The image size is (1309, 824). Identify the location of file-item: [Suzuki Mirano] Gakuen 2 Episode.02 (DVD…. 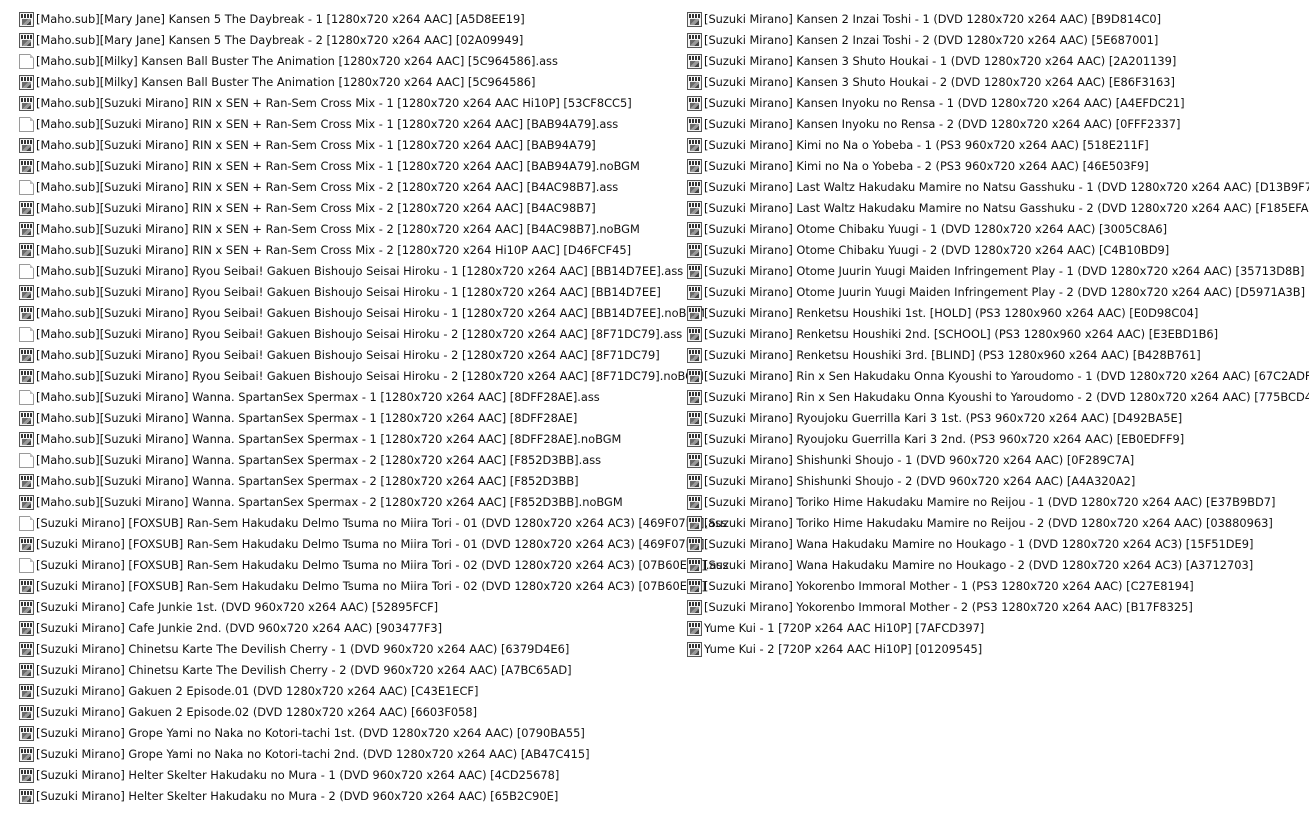
(350, 712).